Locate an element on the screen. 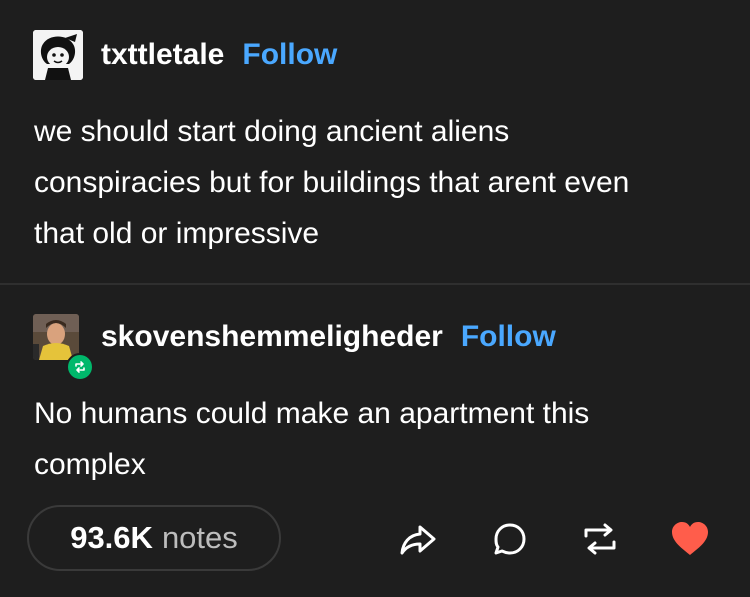  avatar-photo-icon is located at coordinates (56, 337).